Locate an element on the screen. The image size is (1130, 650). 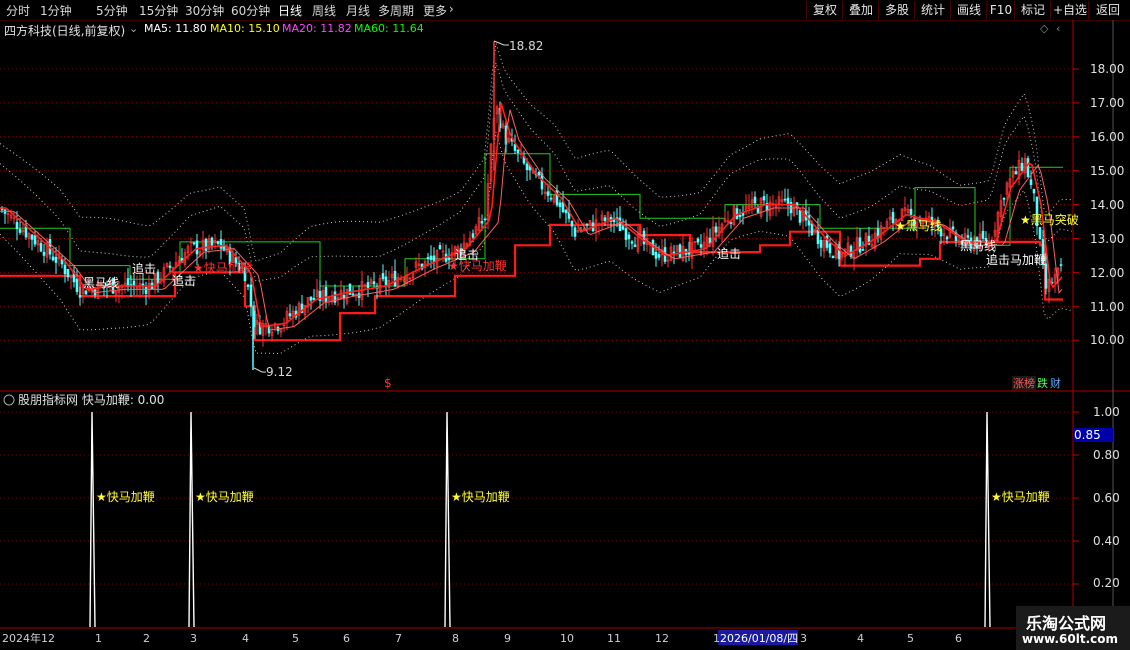
tab-5min: 5分钟 is located at coordinates (112, 10).